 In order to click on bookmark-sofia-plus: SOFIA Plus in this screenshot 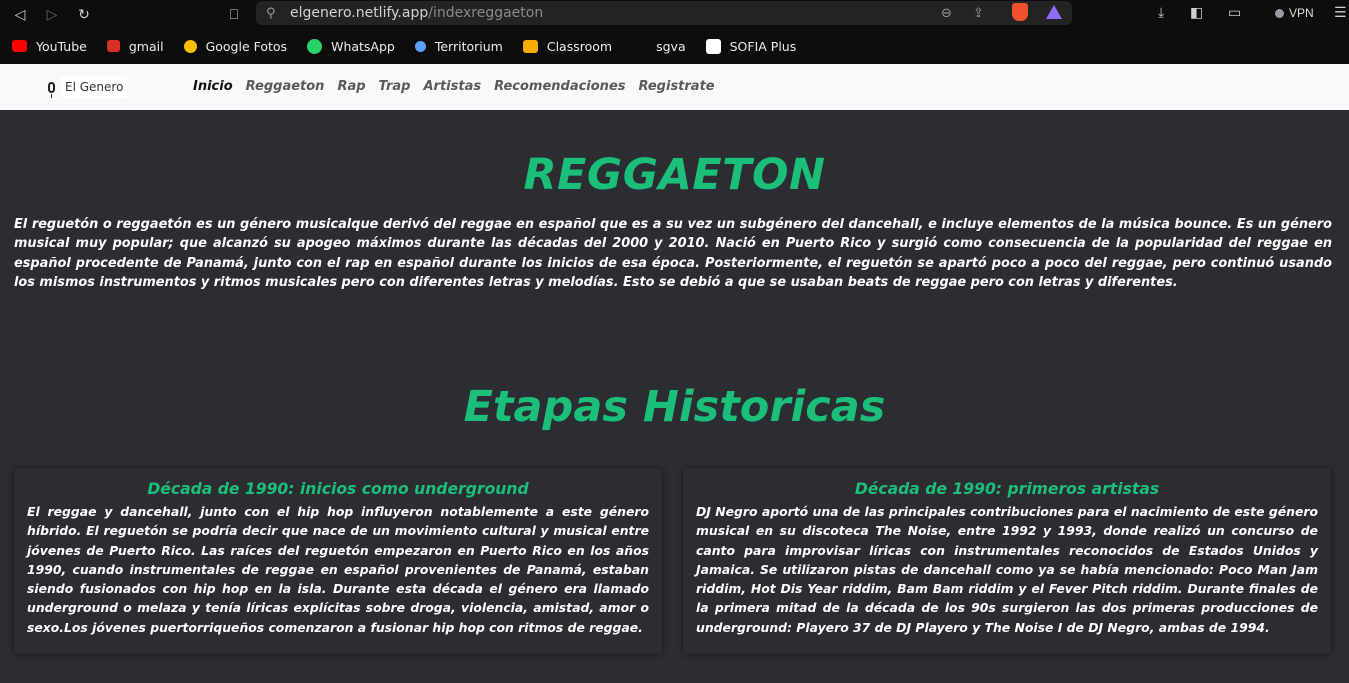, I will do `click(751, 46)`.